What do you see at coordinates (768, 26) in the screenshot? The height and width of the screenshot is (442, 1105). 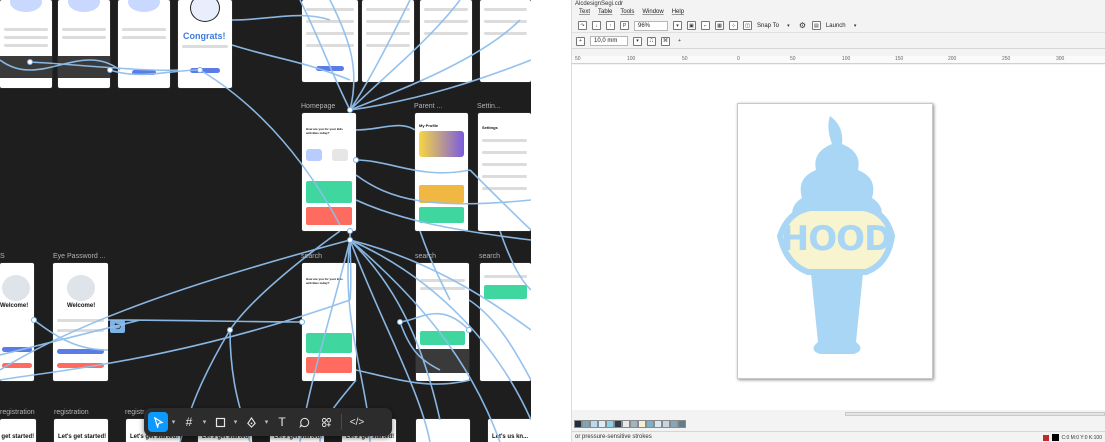 I see `snap-to-dropdown: Snap To` at bounding box center [768, 26].